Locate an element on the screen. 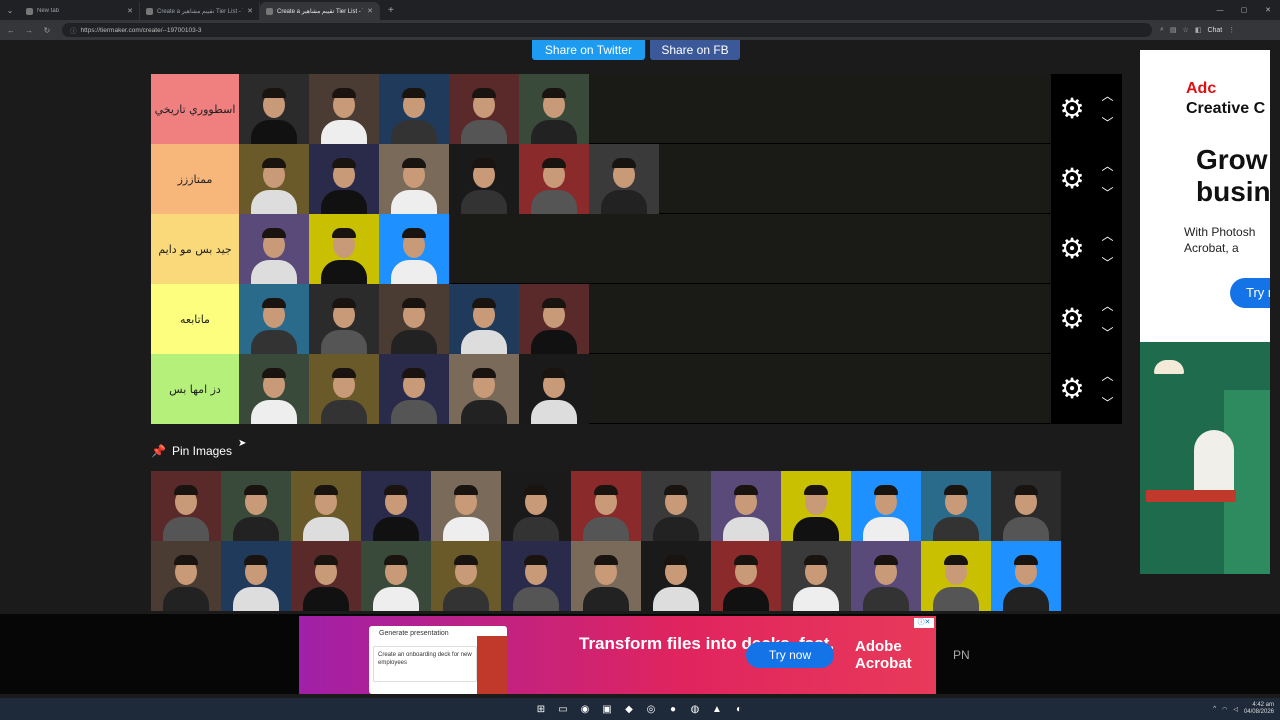  tab-new-tab: New tab ✕ is located at coordinates (80, 11).